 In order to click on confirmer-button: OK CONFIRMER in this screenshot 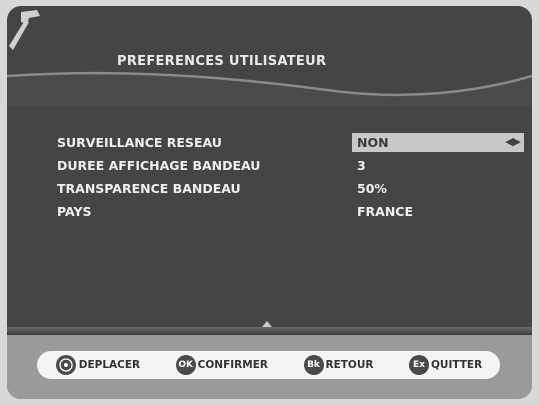, I will do `click(221, 365)`.